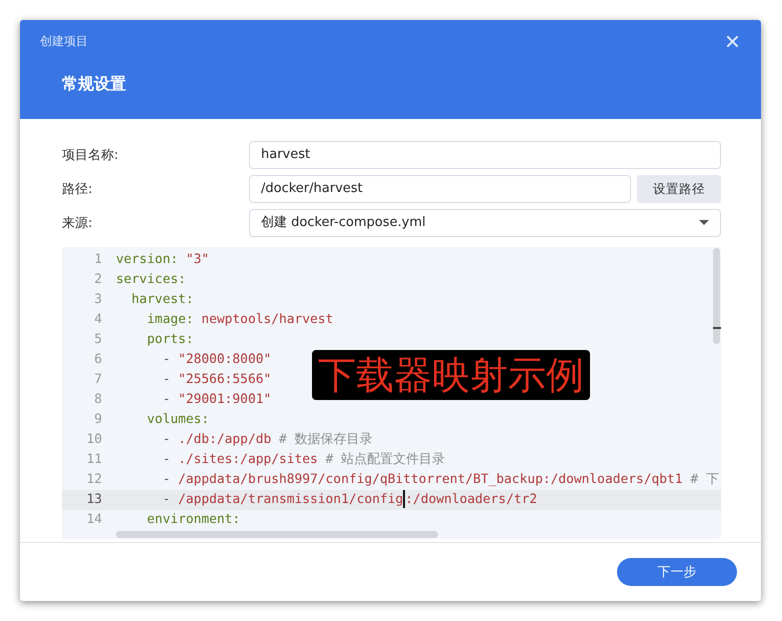  What do you see at coordinates (163, 260) in the screenshot?
I see `code-line: version: "3"` at bounding box center [163, 260].